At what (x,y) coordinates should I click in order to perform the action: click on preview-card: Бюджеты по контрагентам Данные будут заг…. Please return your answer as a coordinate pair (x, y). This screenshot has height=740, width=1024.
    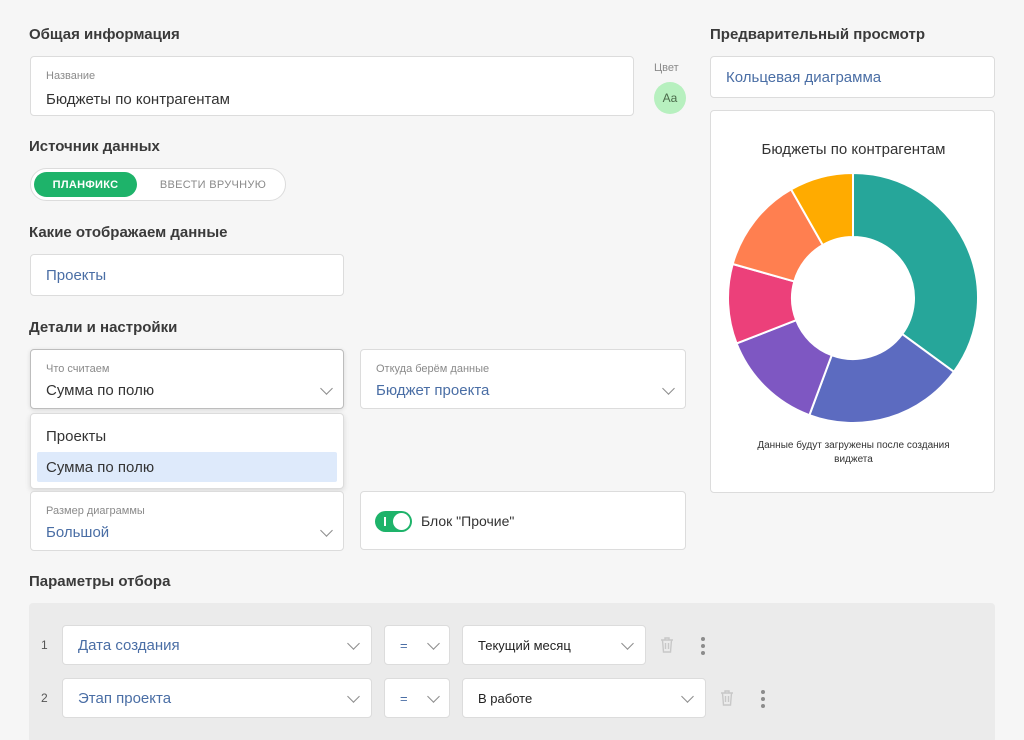
    Looking at the image, I should click on (852, 301).